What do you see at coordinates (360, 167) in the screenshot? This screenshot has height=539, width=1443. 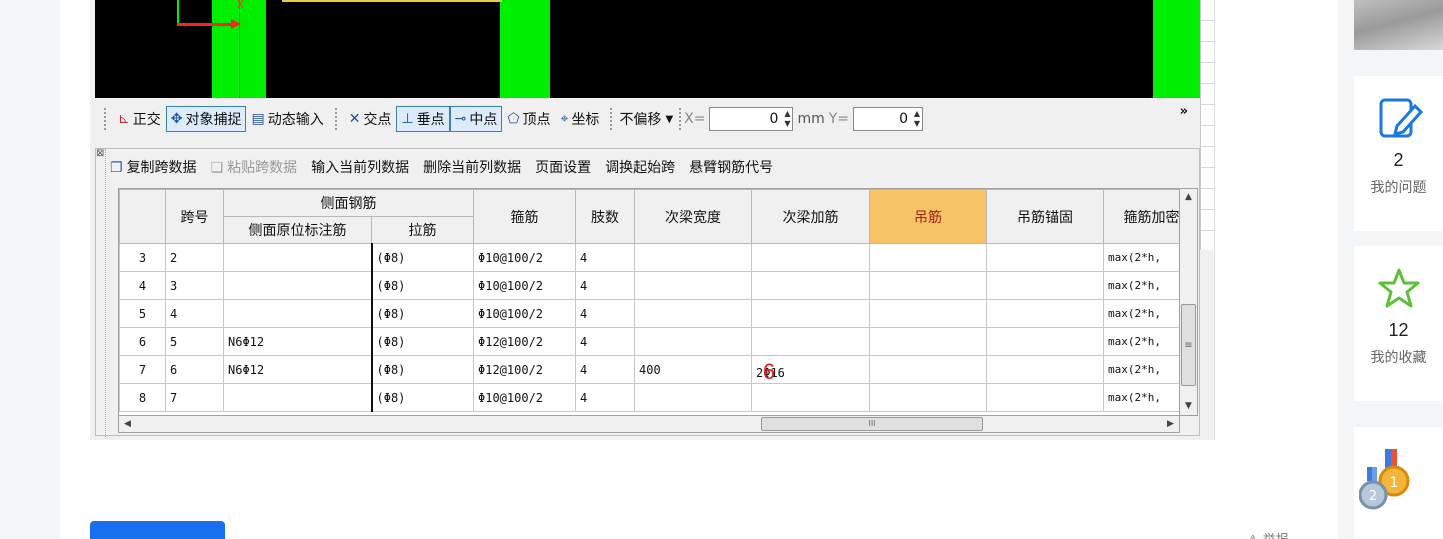 I see `input-column-button: 输入当前列数据` at bounding box center [360, 167].